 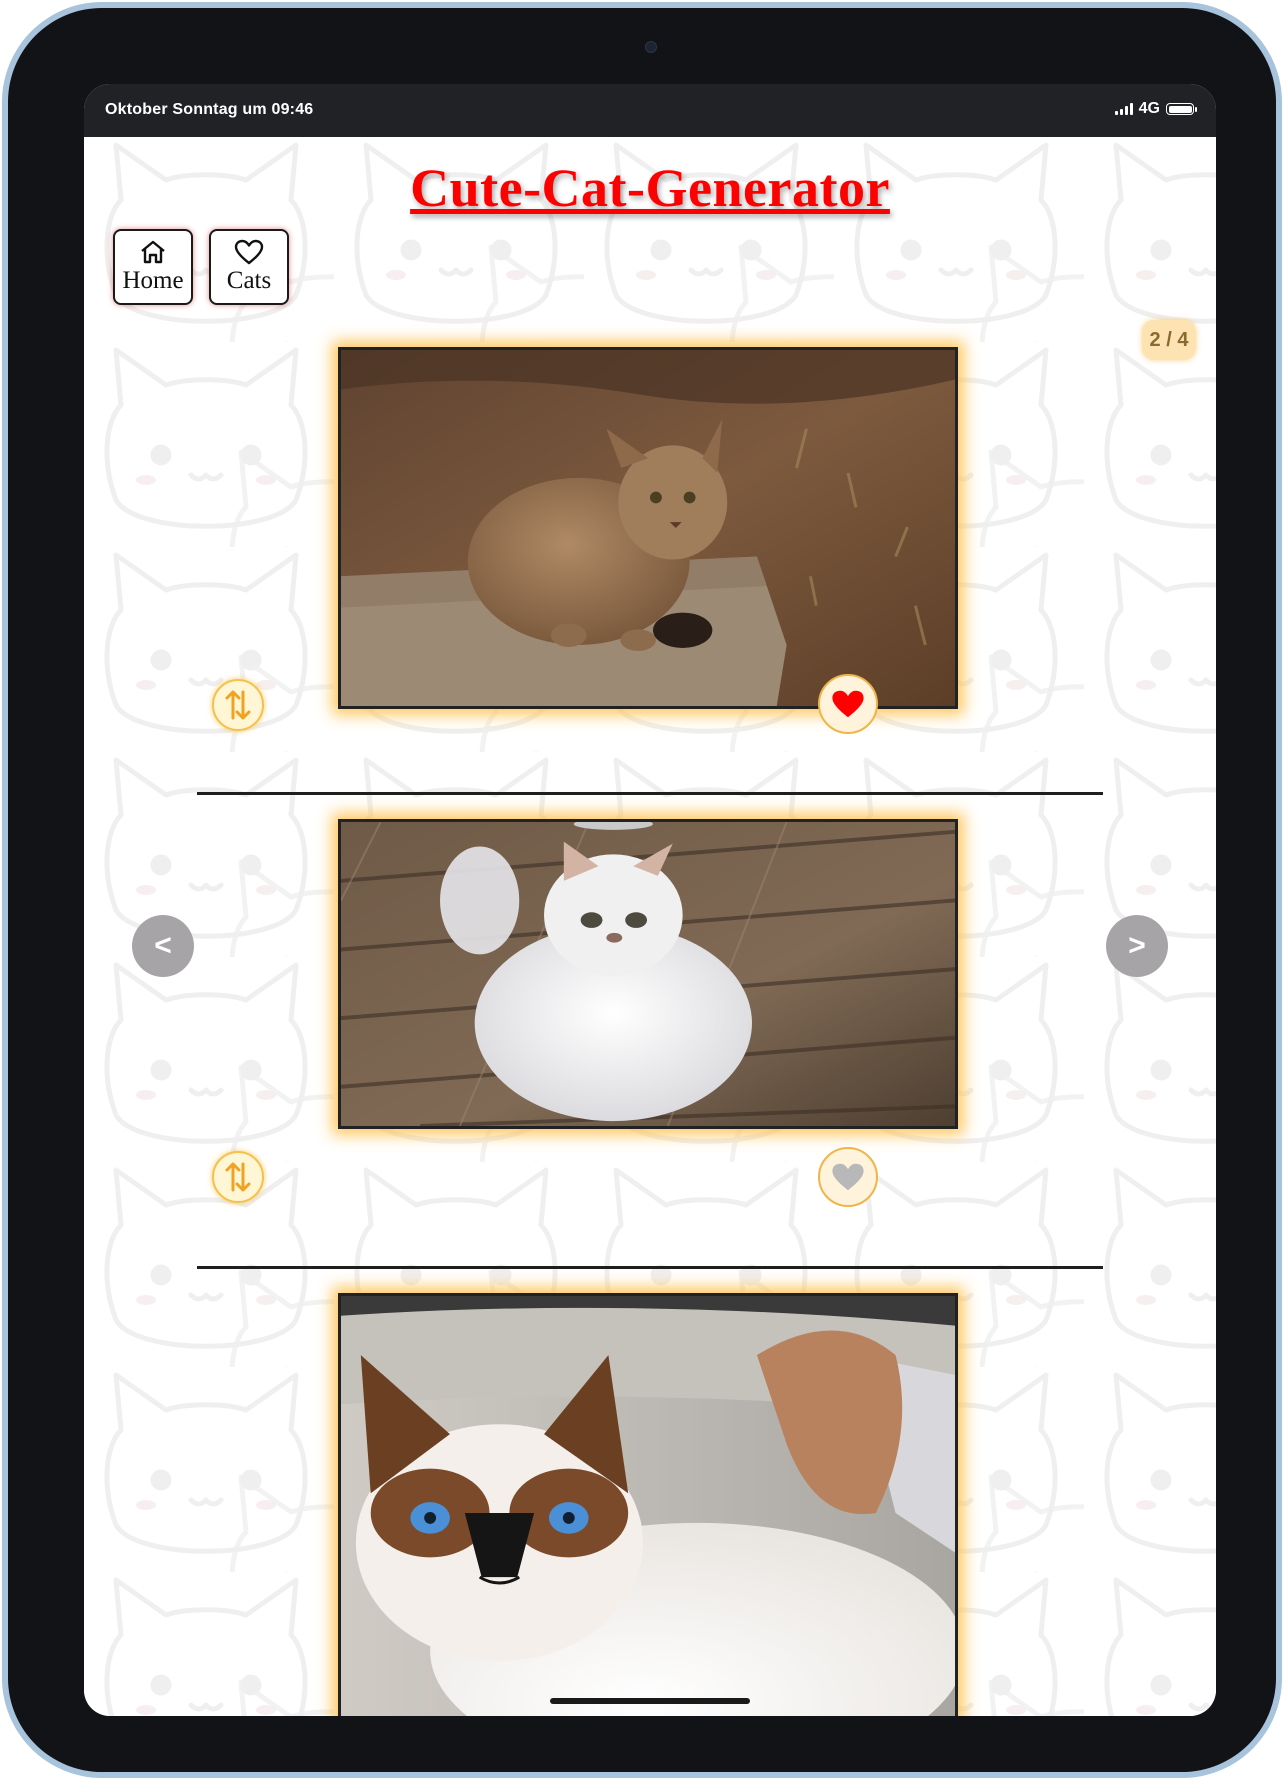 What do you see at coordinates (1181, 109) in the screenshot?
I see `battery-icon` at bounding box center [1181, 109].